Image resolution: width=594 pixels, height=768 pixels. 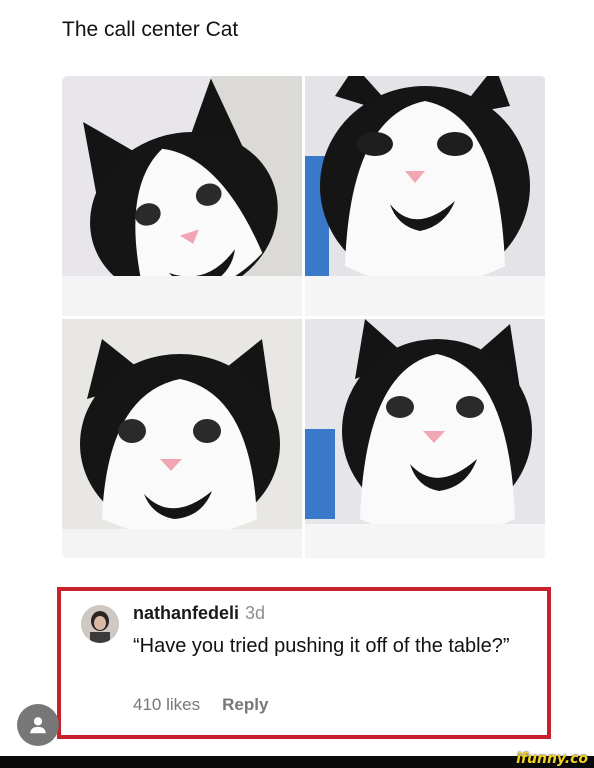 I want to click on person-icon, so click(x=38, y=725).